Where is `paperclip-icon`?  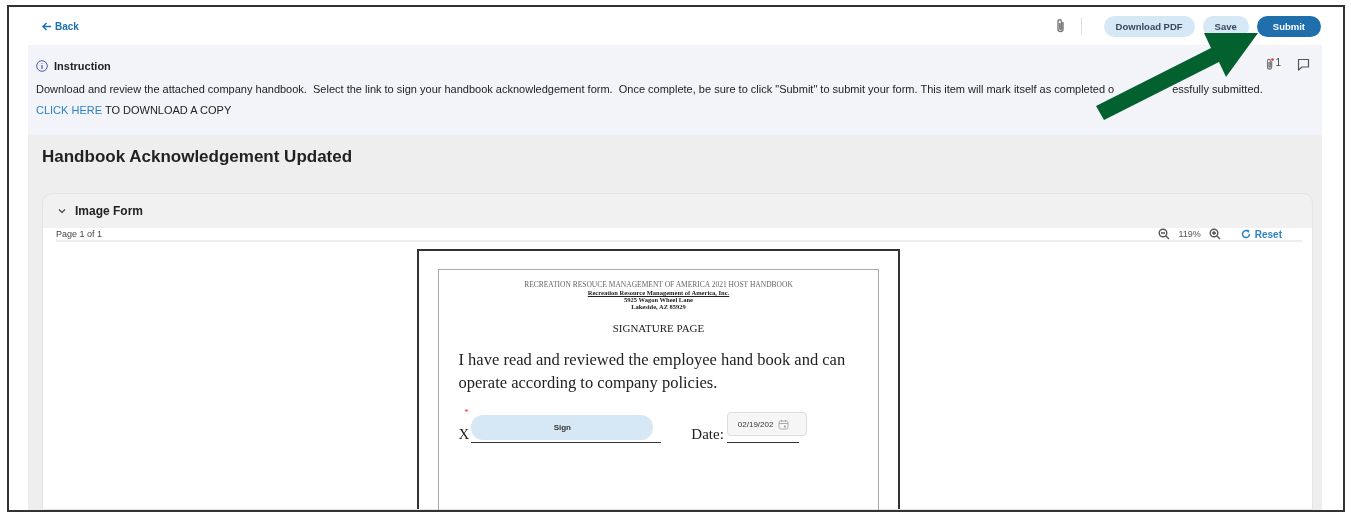 paperclip-icon is located at coordinates (1060, 26).